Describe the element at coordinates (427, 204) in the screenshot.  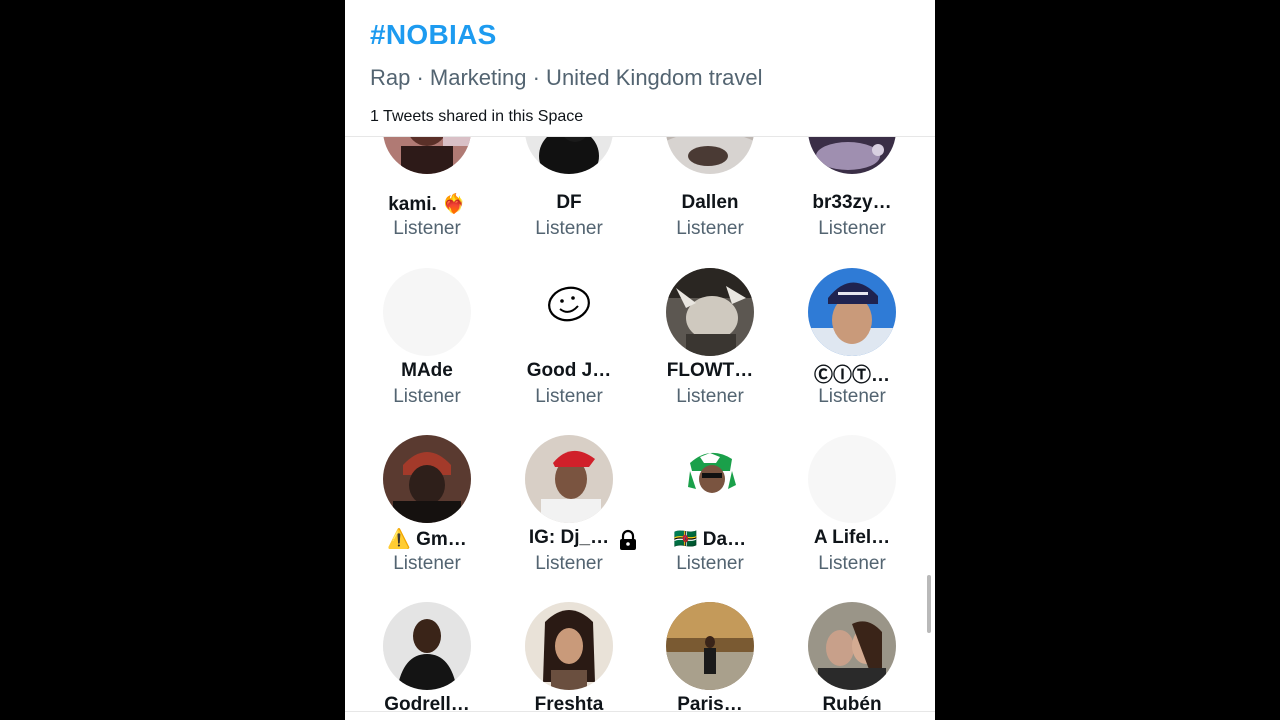
I see `listener-name: kami. ❤️‍🔥` at that location.